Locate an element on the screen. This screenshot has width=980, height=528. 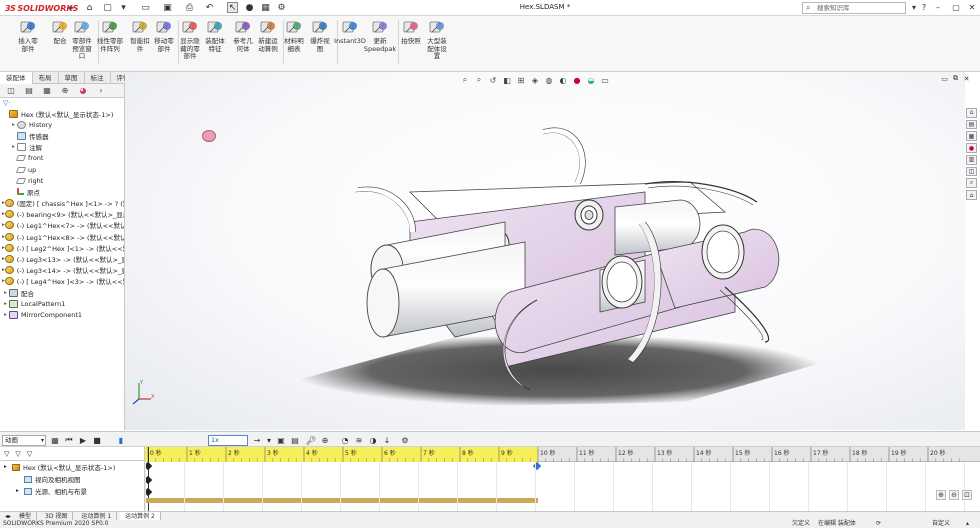
tree-item: Hex (默认<默认_显示状态-1>) is located at coordinates (62, 113).